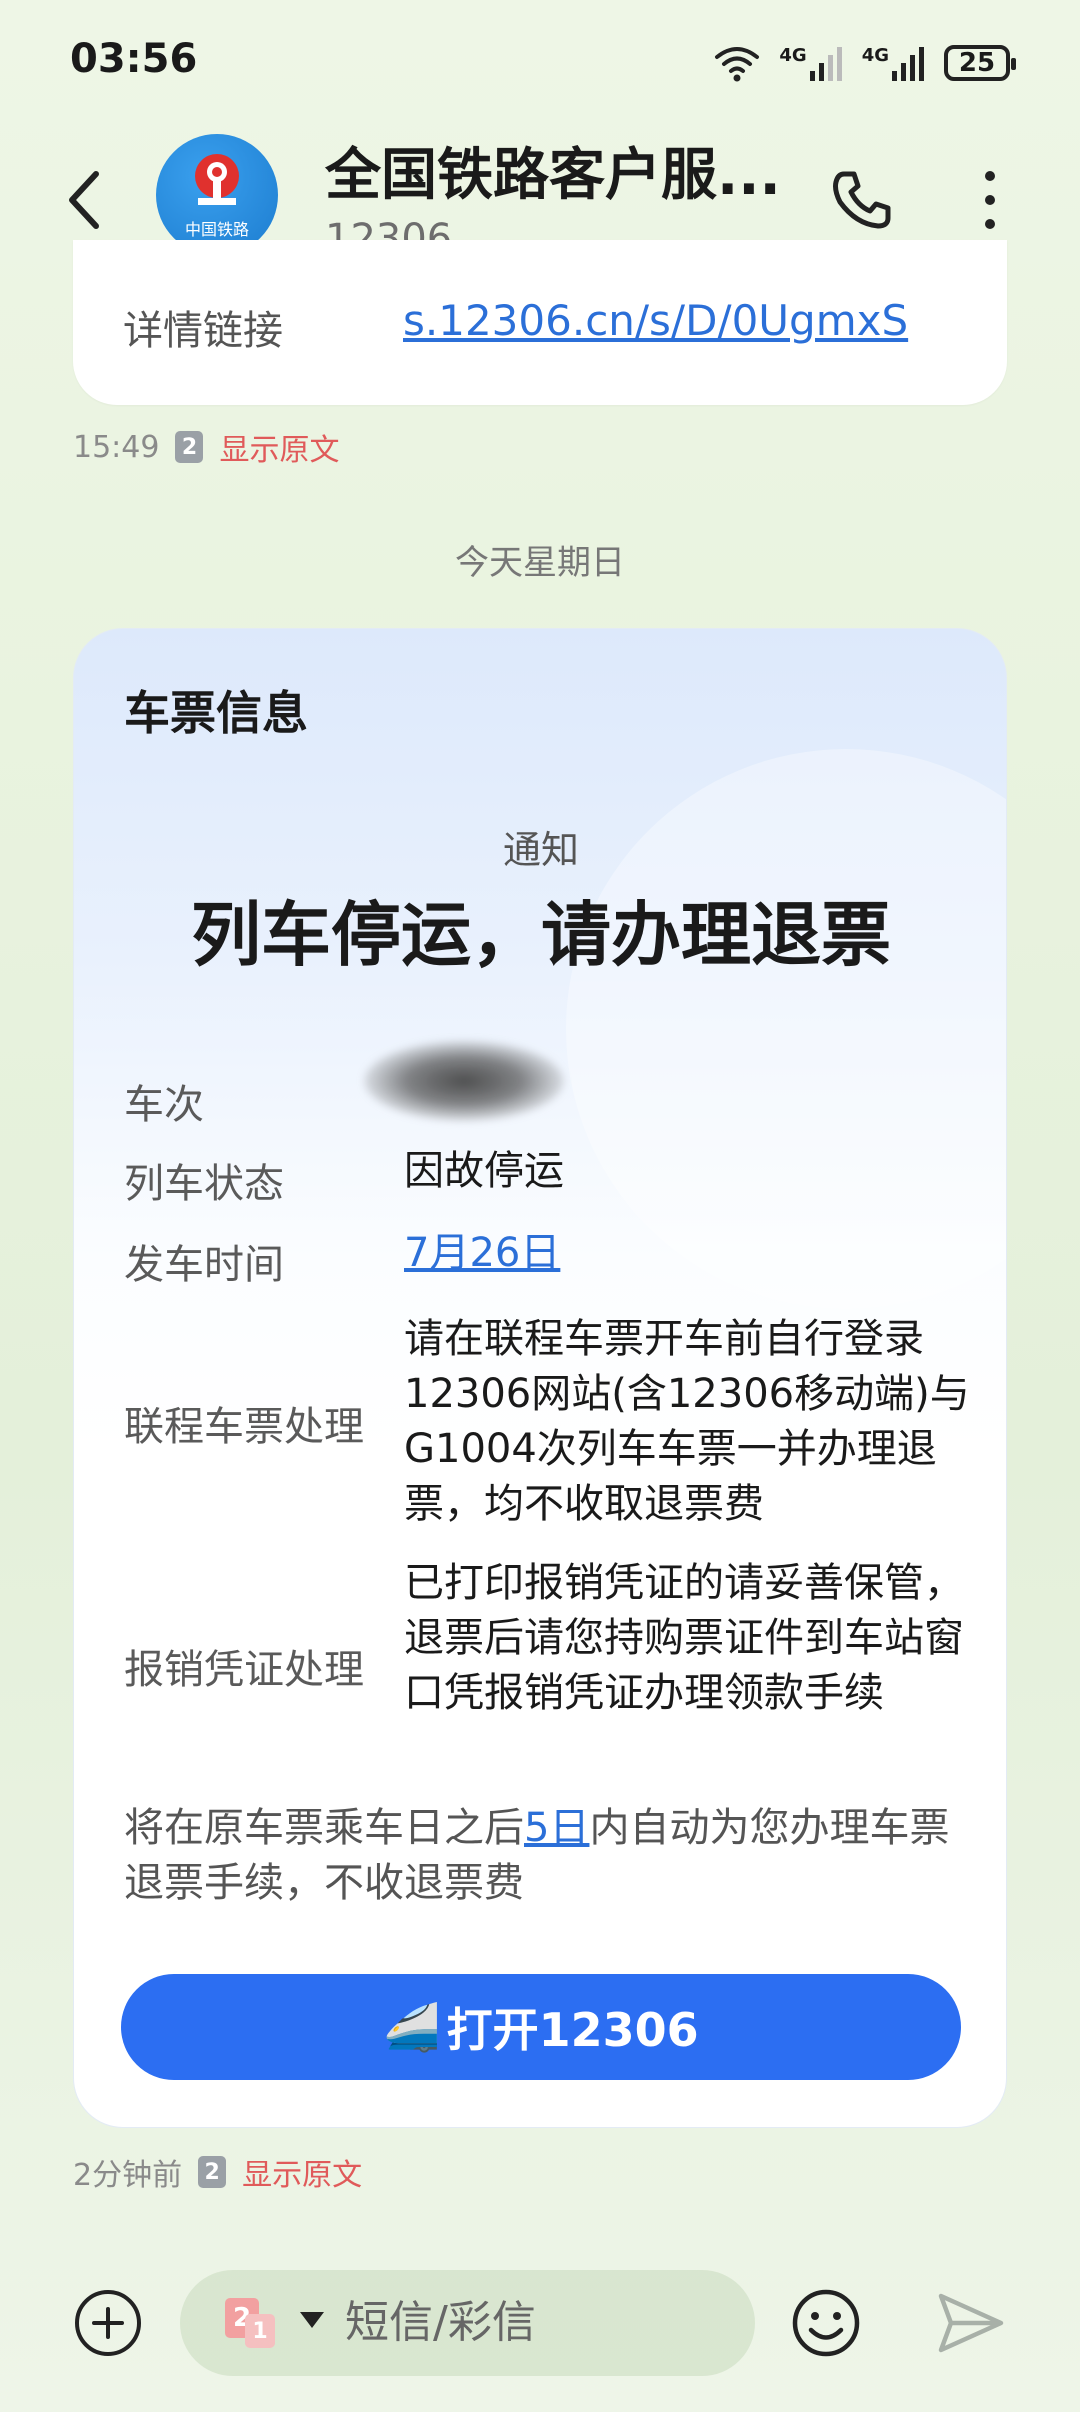  What do you see at coordinates (540, 60) in the screenshot?
I see `status-bar: 03:56 4G 4G 25` at bounding box center [540, 60].